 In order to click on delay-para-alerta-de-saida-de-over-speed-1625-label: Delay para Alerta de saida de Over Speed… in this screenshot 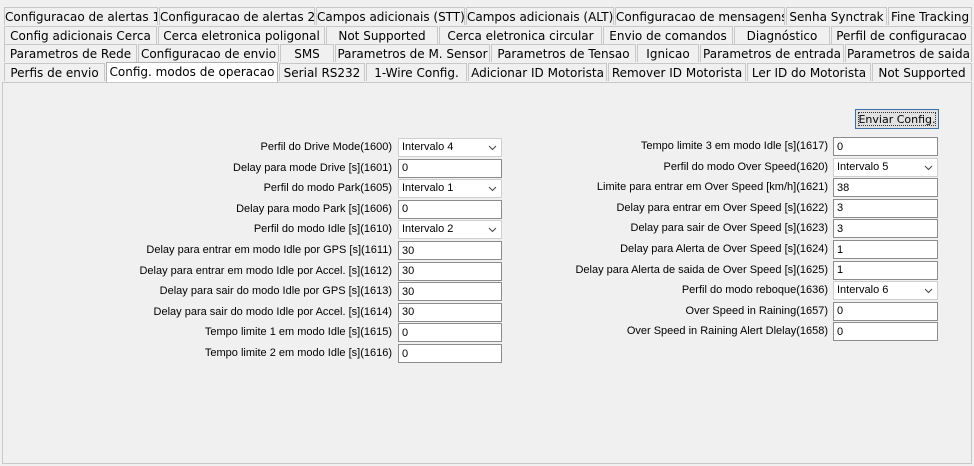, I will do `click(701, 269)`.